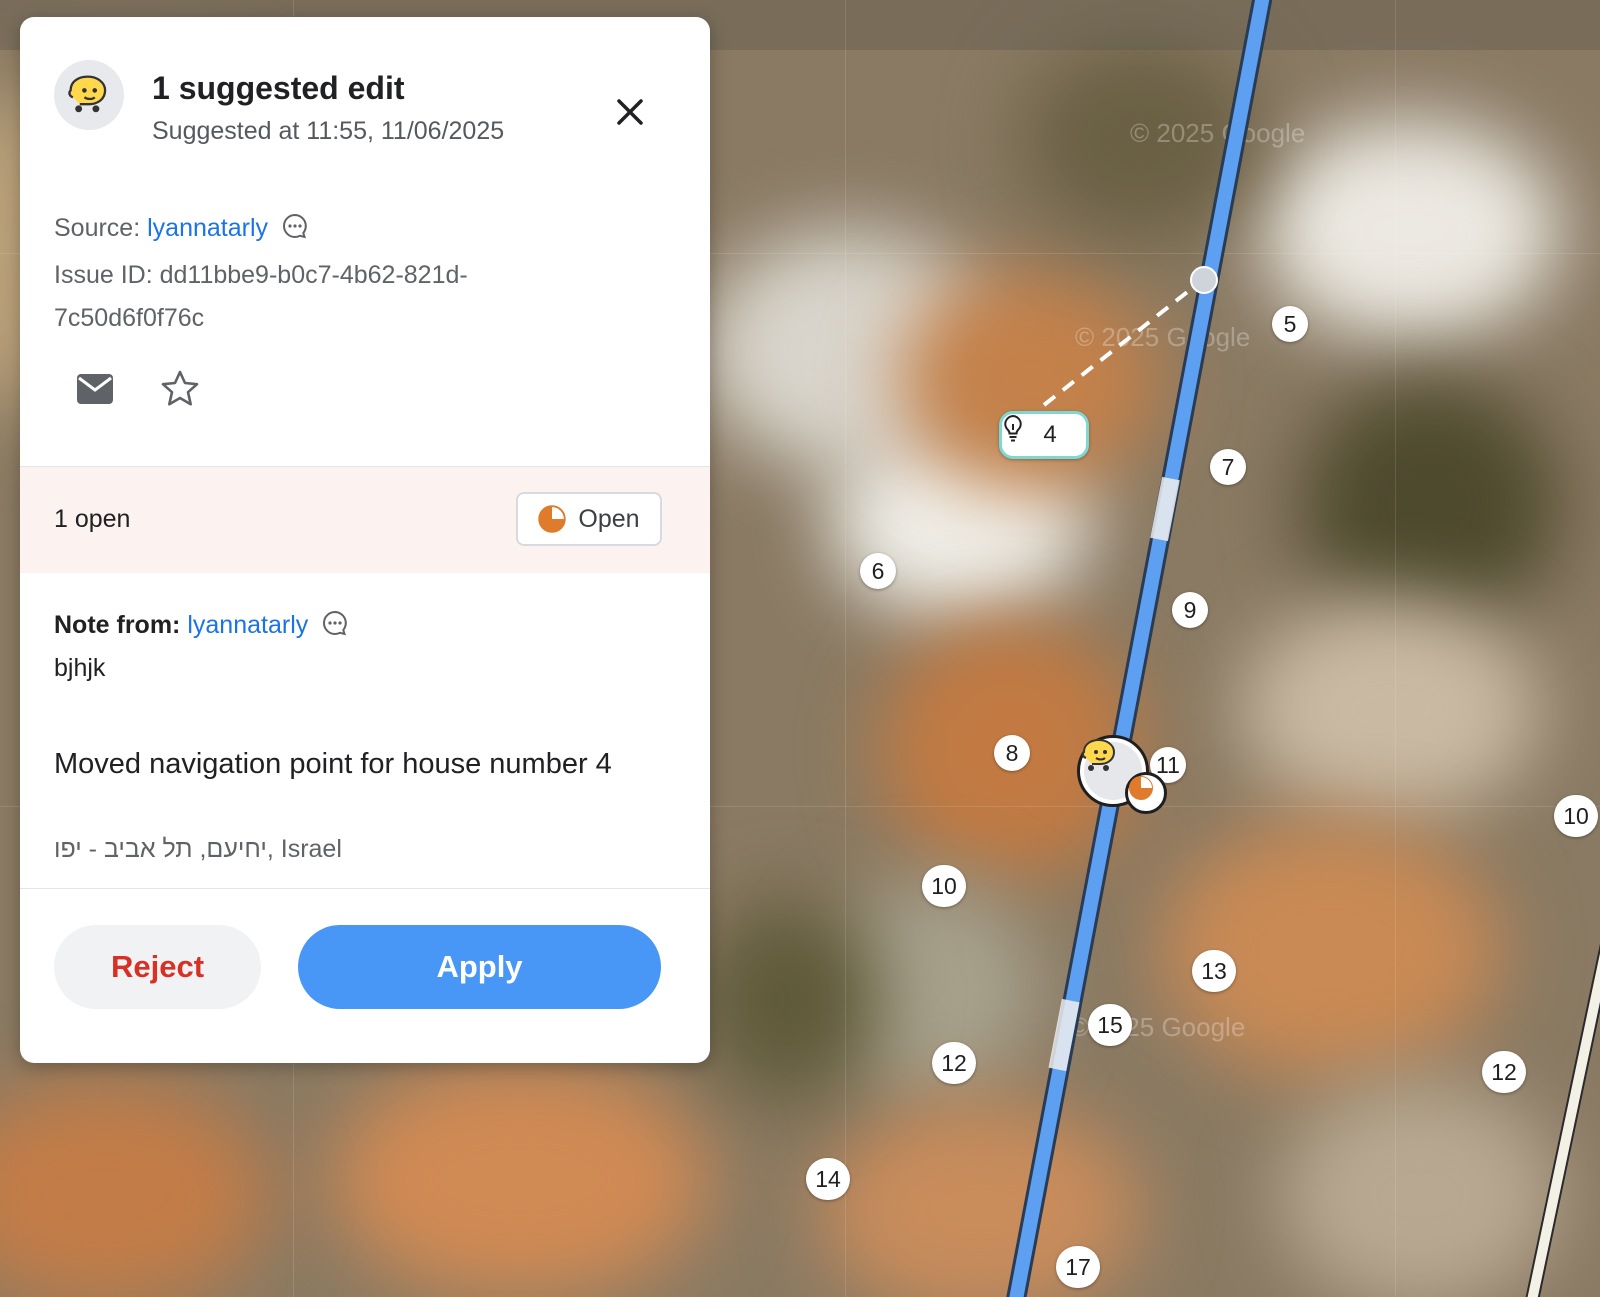 Image resolution: width=1600 pixels, height=1297 pixels. What do you see at coordinates (261, 275) in the screenshot?
I see `issue-id: Issue ID: dd11bbe9-b0c7-4b62-821d-` at bounding box center [261, 275].